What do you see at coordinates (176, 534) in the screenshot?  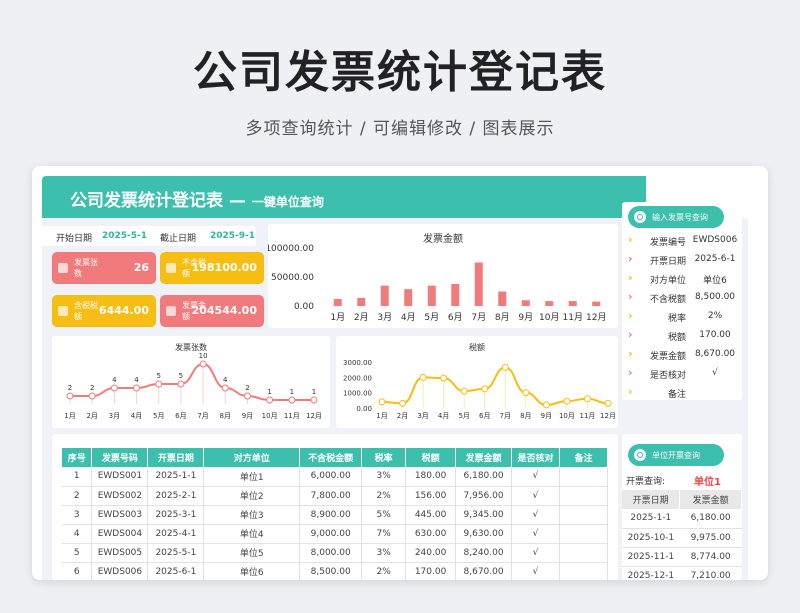 I see `table-cell: 2025-4-1` at bounding box center [176, 534].